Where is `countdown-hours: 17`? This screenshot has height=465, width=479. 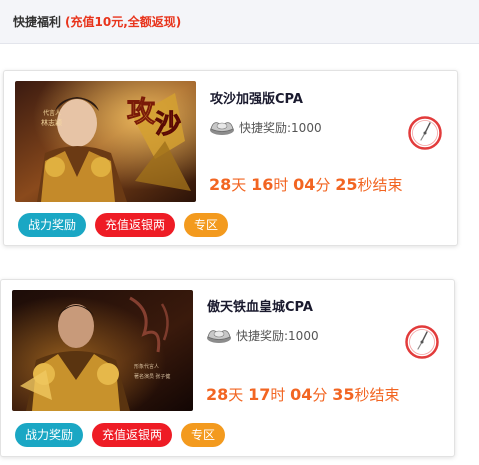
countdown-hours: 17 is located at coordinates (259, 394).